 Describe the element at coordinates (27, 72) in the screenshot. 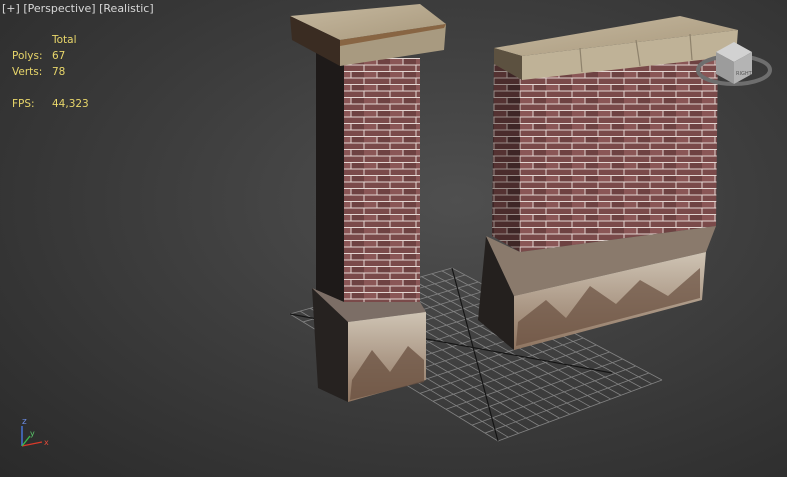

I see `verts-label: Verts:` at that location.